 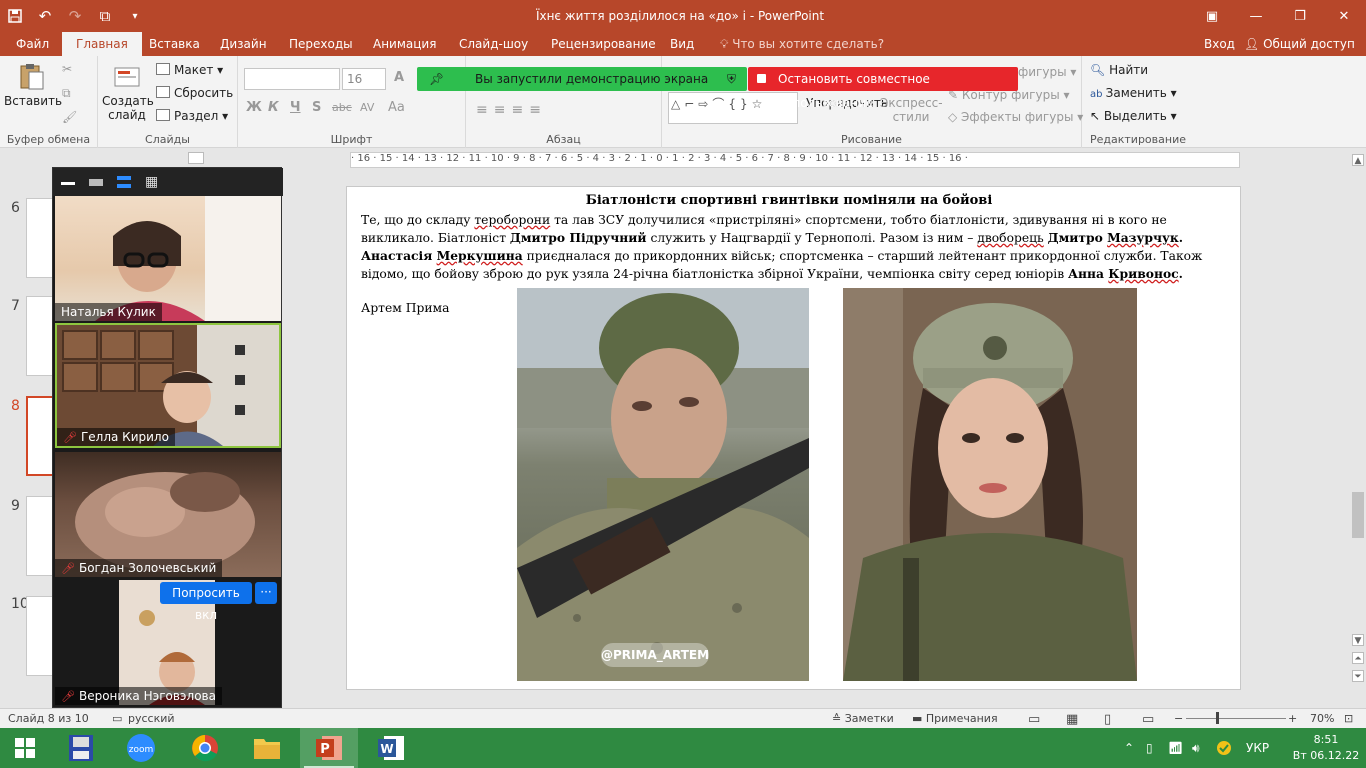 What do you see at coordinates (364, 79) in the screenshot?
I see `font-size-combo: 16` at bounding box center [364, 79].